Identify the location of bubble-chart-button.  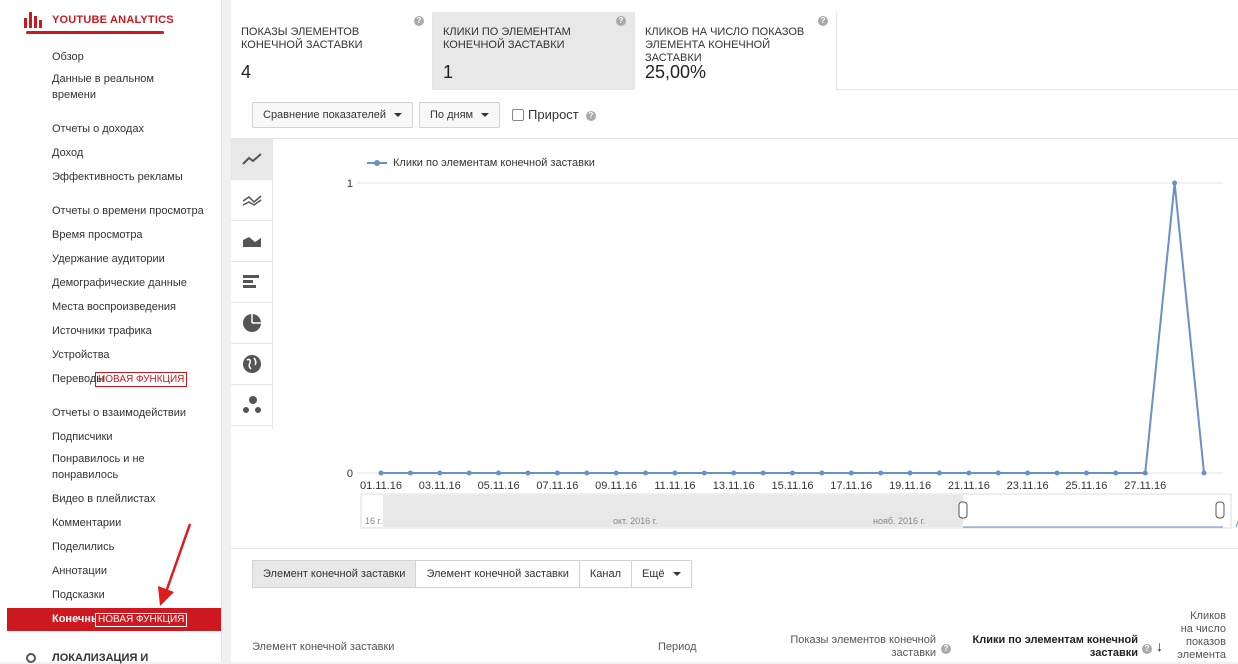
(251, 405).